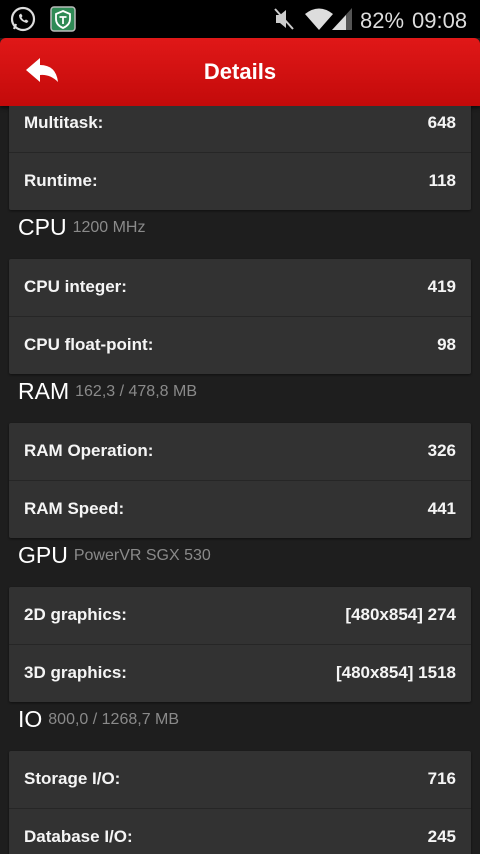 The image size is (480, 854). Describe the element at coordinates (109, 227) in the screenshot. I see `section-subtitle: 1200 MHz` at that location.